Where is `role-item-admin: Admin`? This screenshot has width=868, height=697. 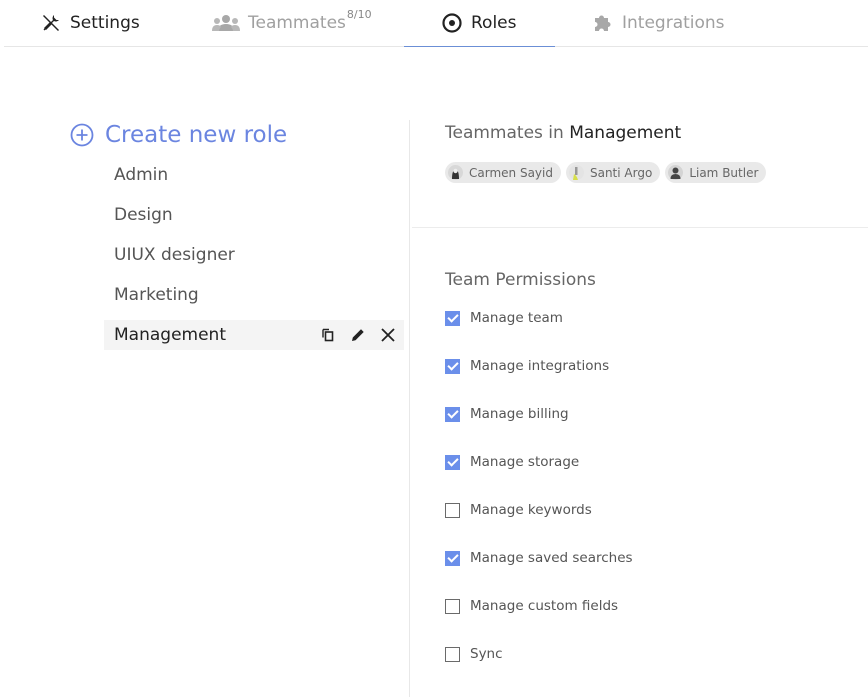 role-item-admin: Admin is located at coordinates (254, 175).